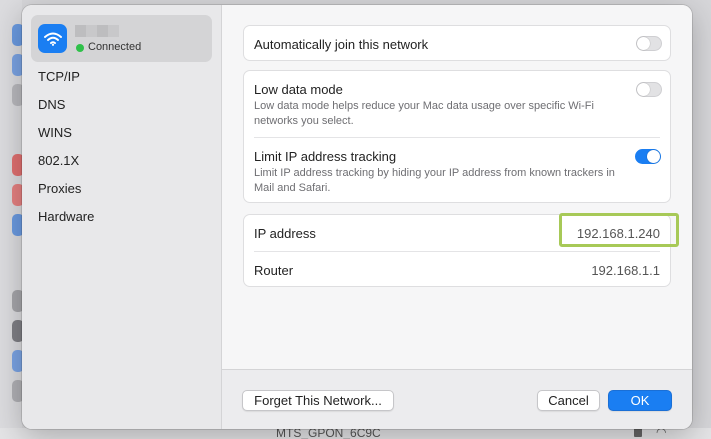 This screenshot has height=439, width=711. I want to click on ip-address-label: IP address, so click(285, 233).